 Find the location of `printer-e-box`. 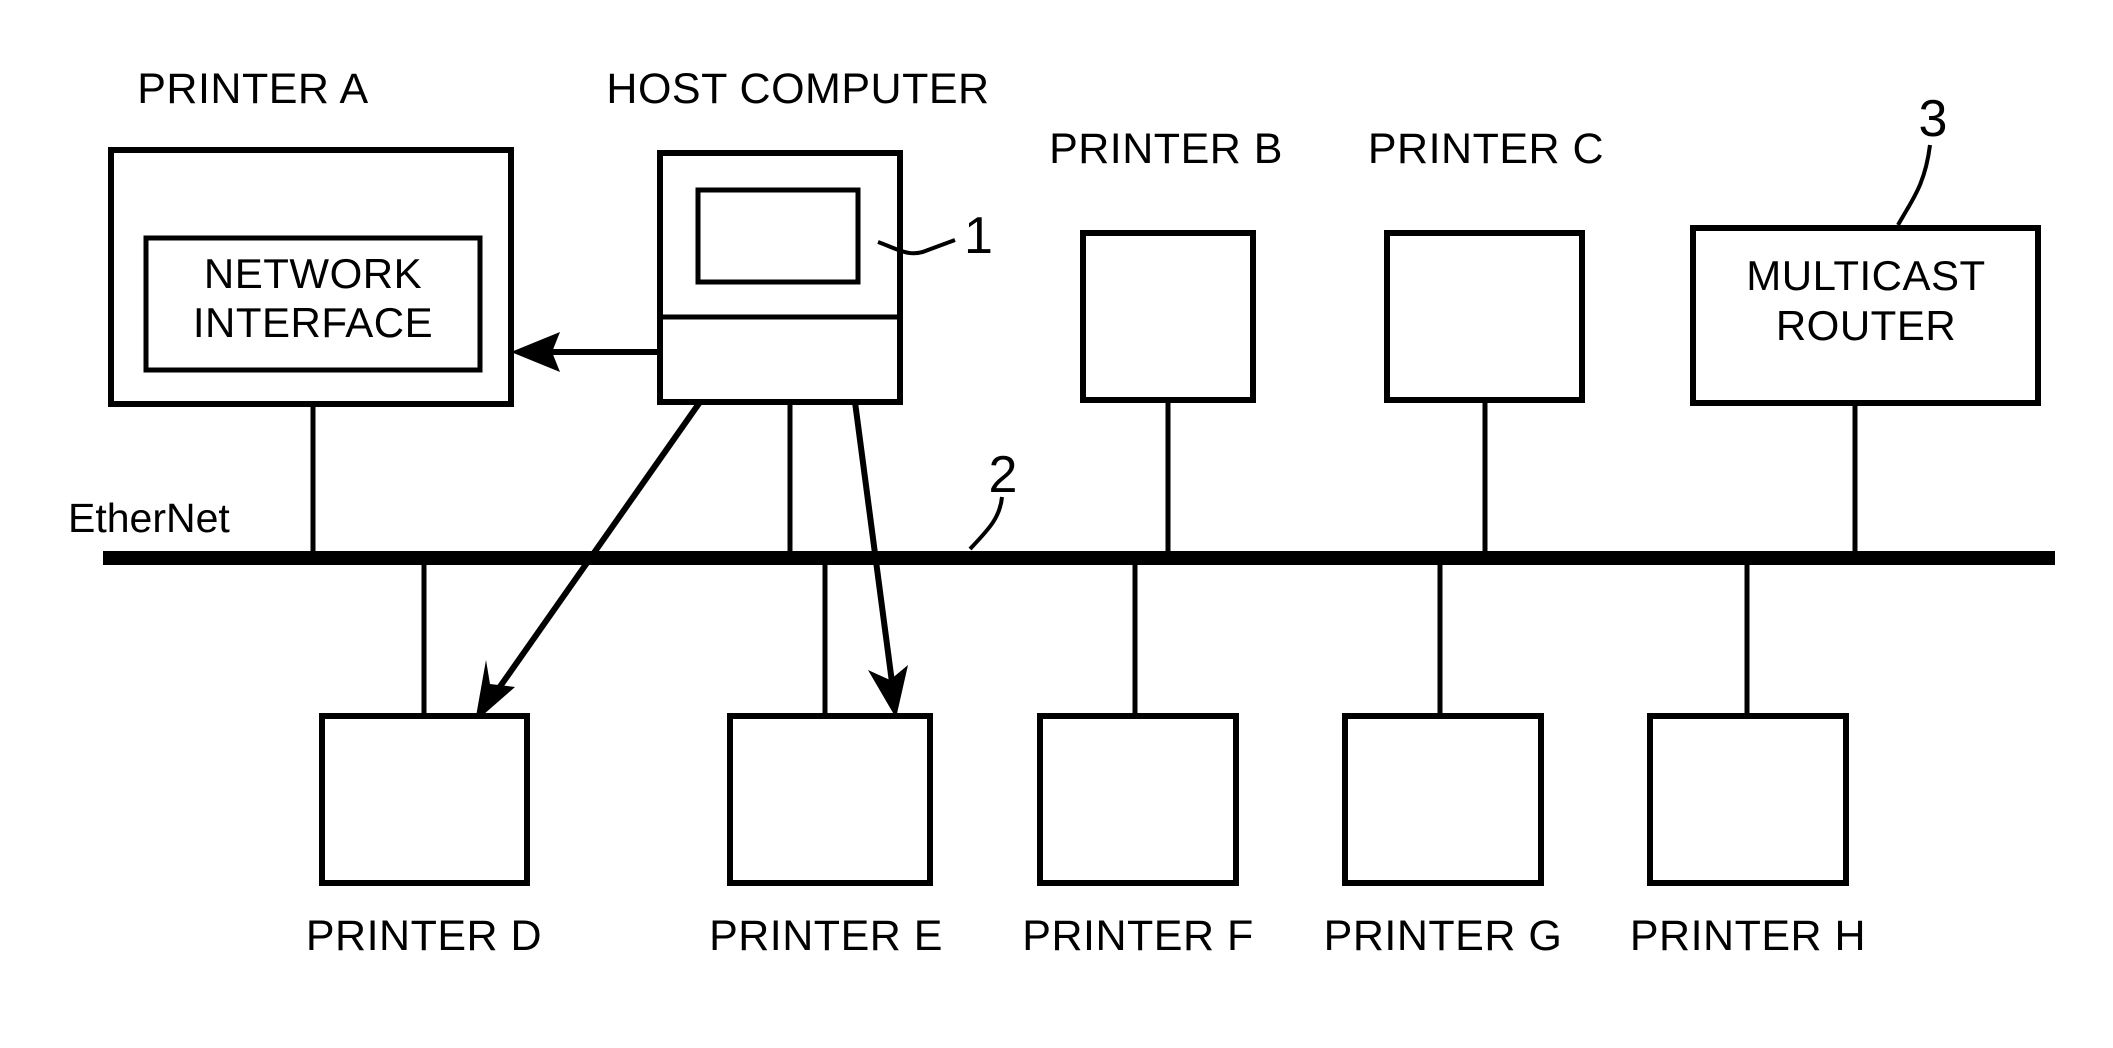

printer-e-box is located at coordinates (830, 799).